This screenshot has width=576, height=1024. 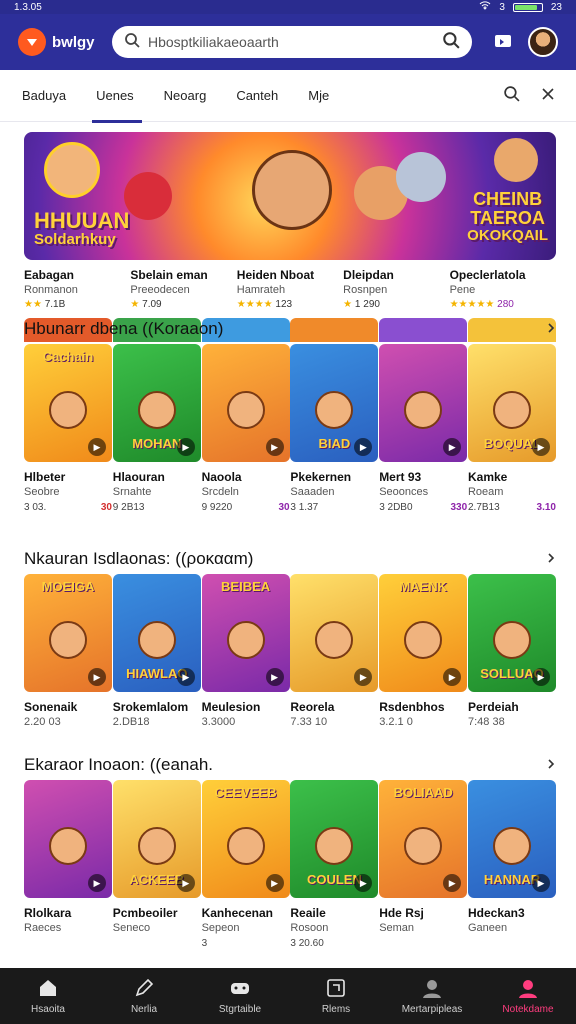 I want to click on game-card: BOQUAL ▶ Kamke Roeam 2.7B13 3.10, so click(x=511, y=428).